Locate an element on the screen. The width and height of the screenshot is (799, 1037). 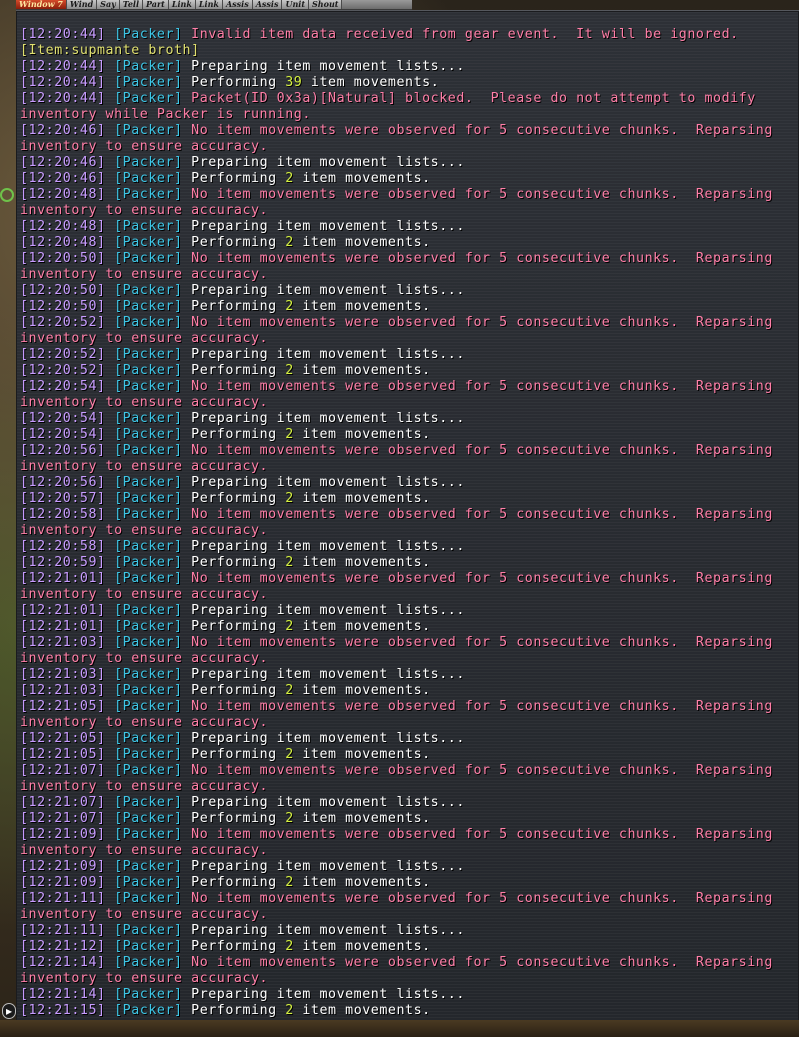
chat-tab-3: Tell is located at coordinates (131, 4).